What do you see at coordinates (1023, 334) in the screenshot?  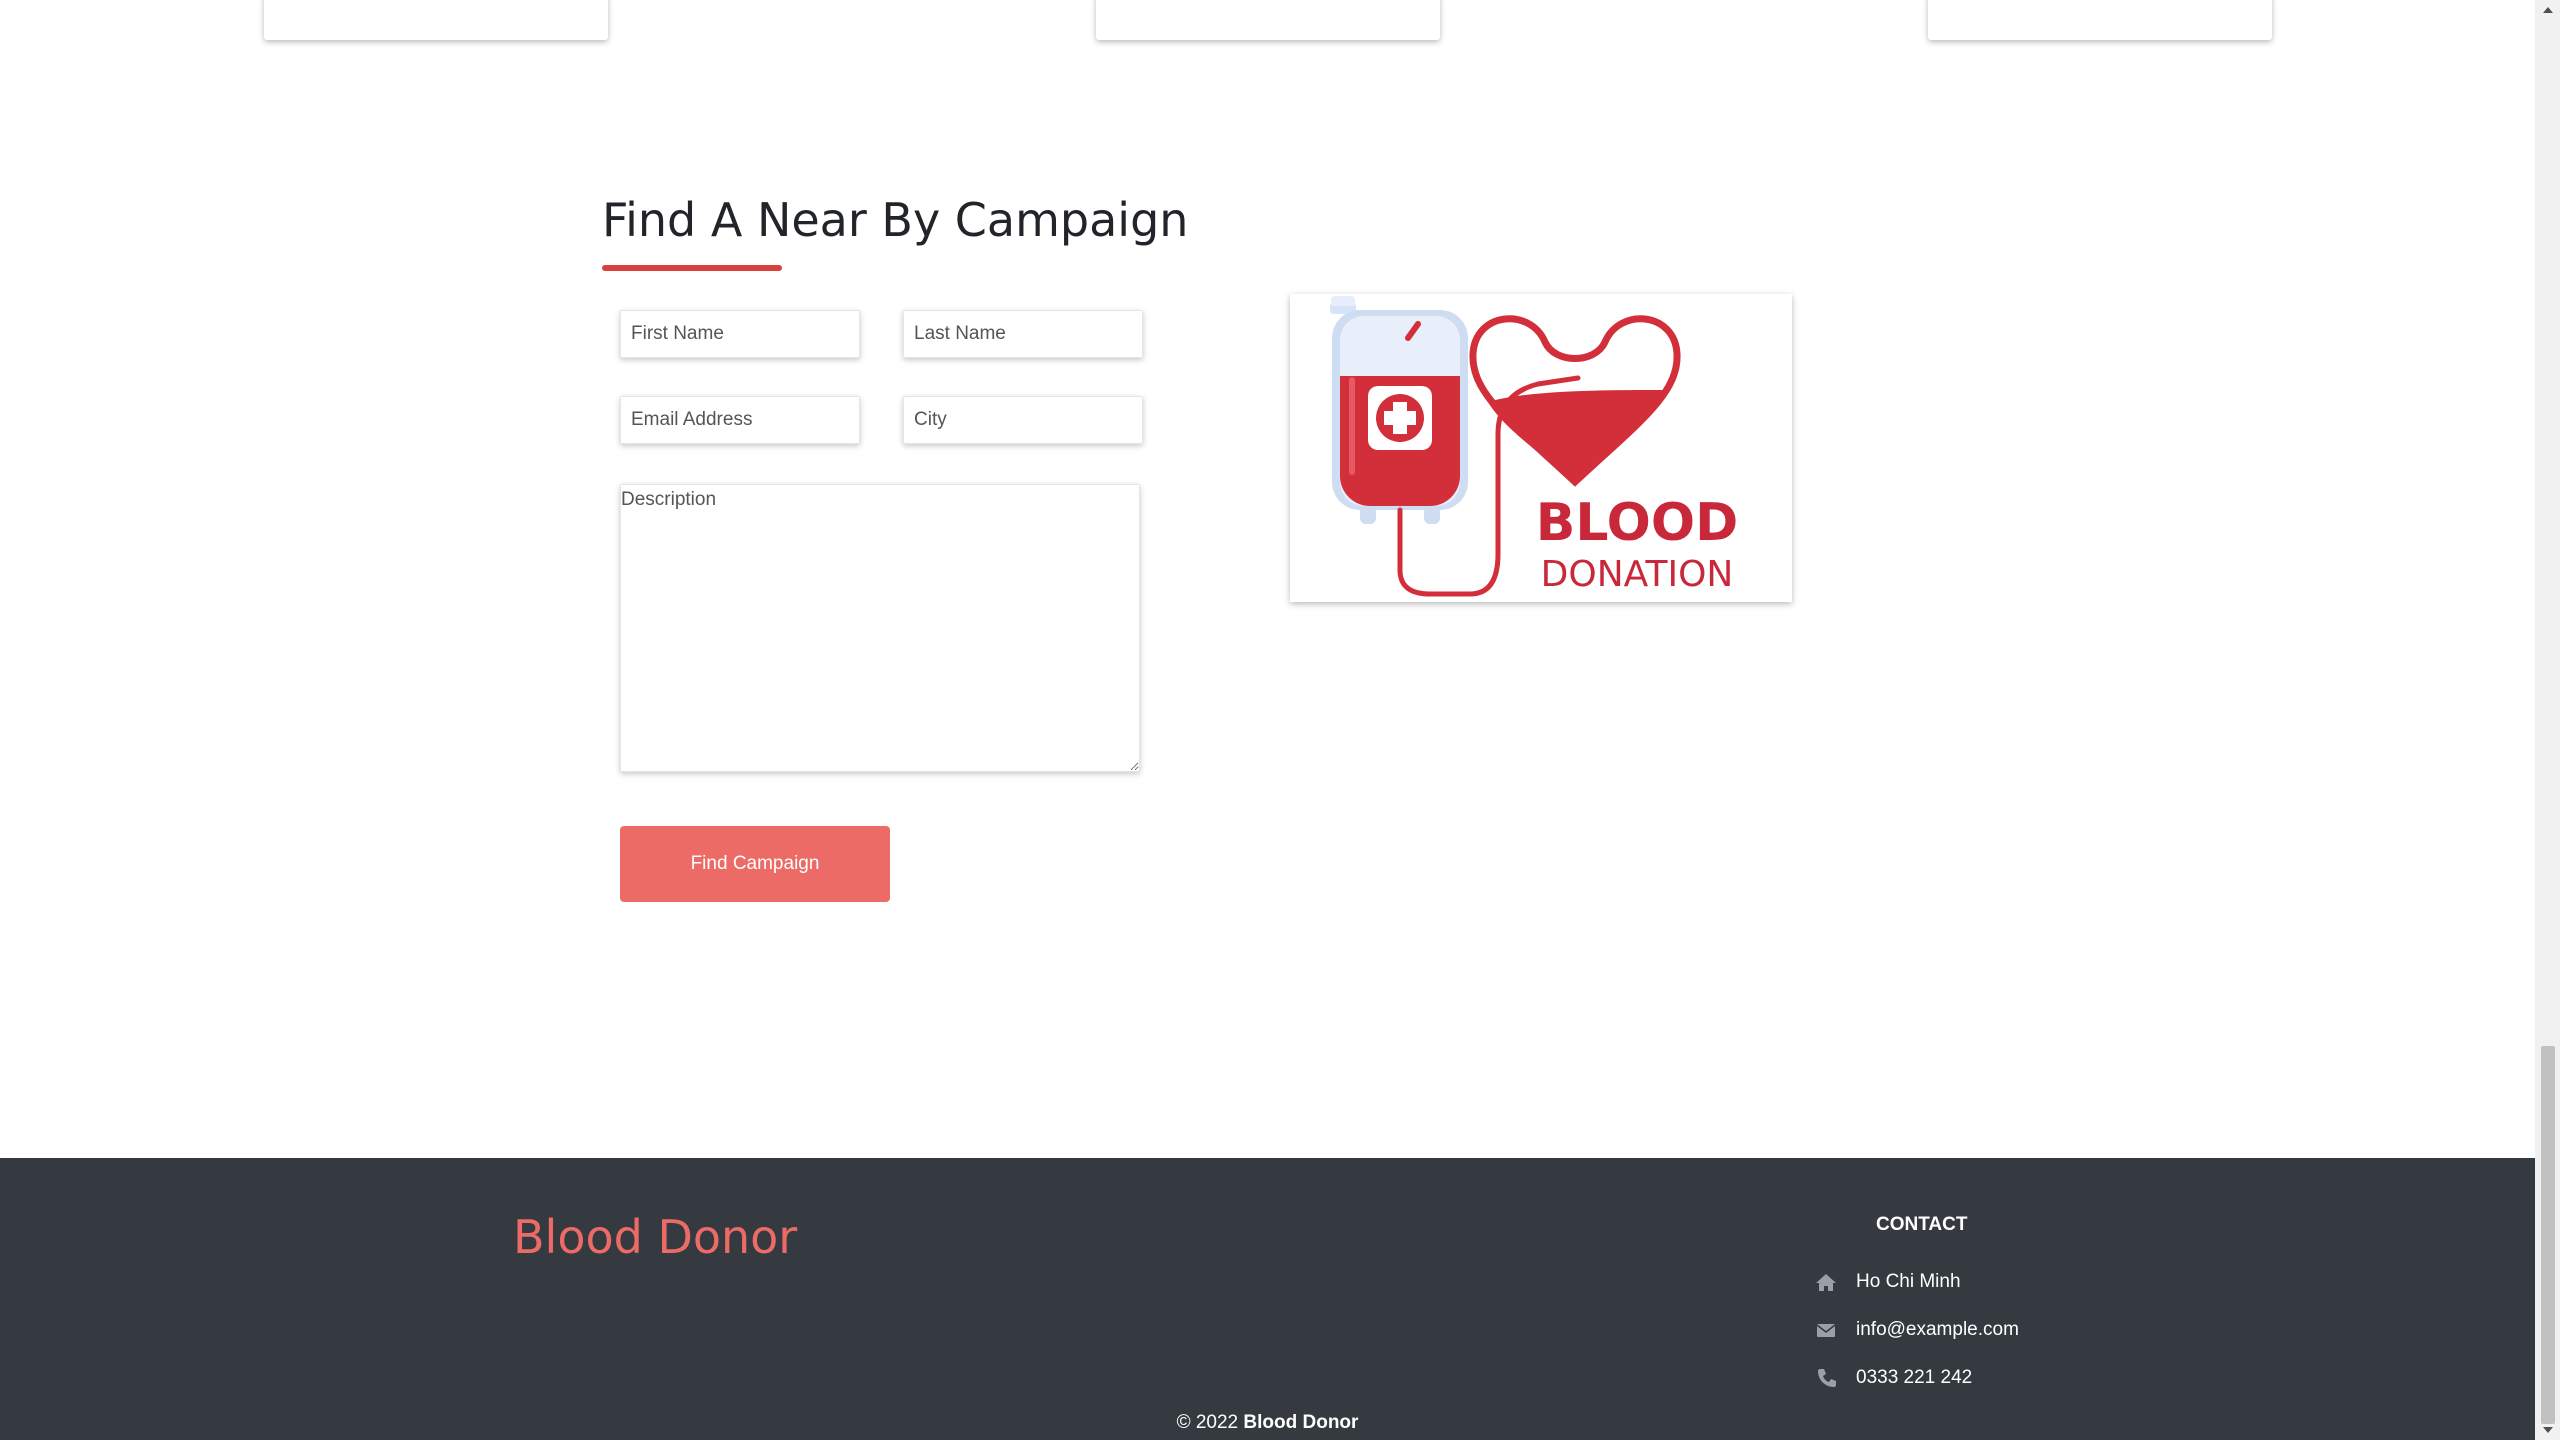 I see `last-name-input` at bounding box center [1023, 334].